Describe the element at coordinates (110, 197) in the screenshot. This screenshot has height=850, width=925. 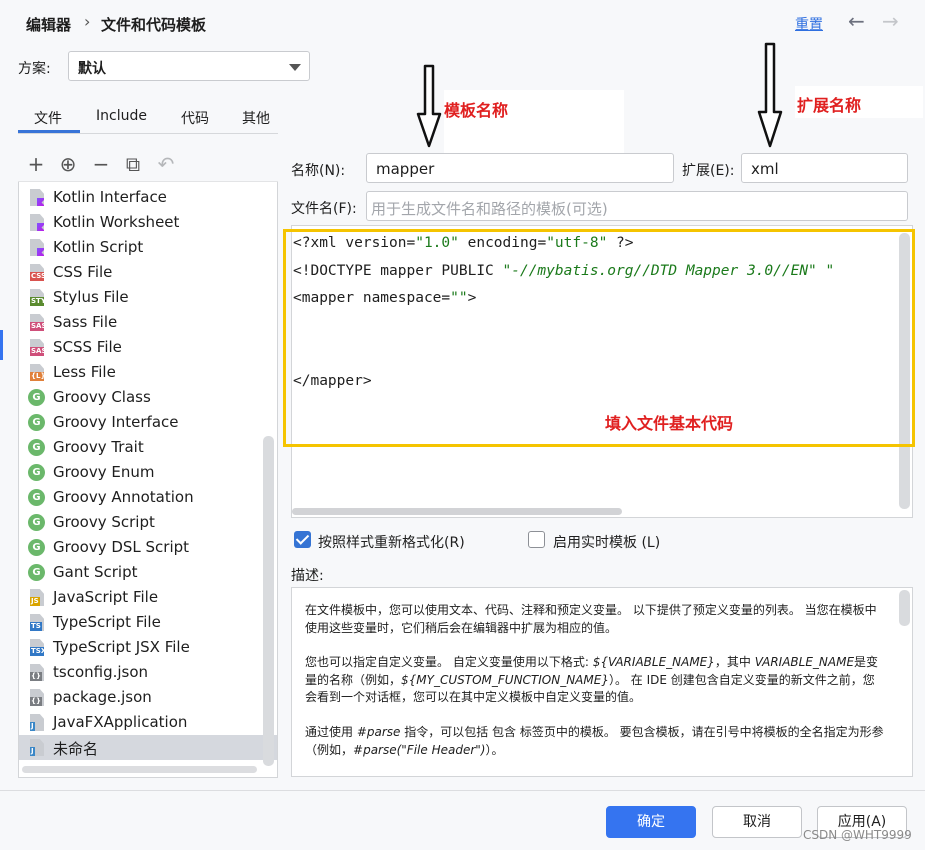
I see `template-list-item-label: Kotlin Interface` at that location.